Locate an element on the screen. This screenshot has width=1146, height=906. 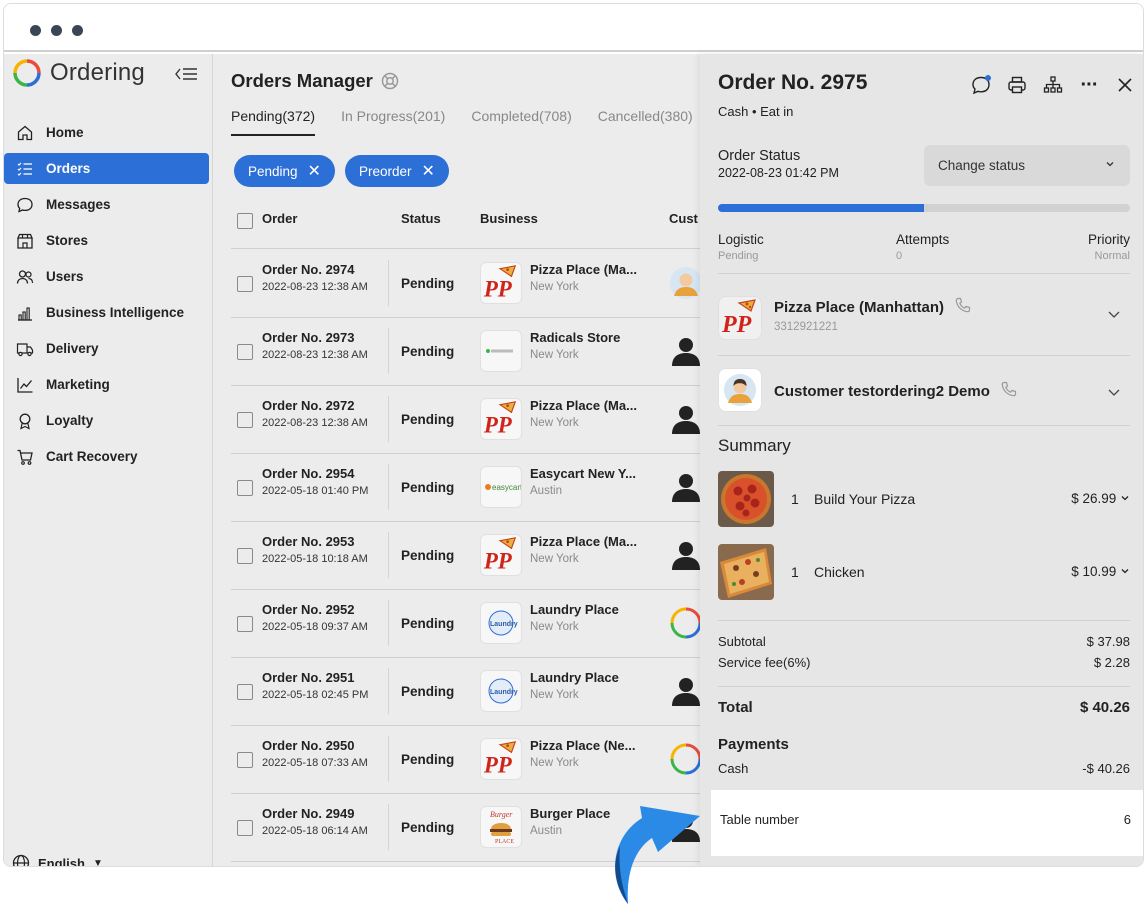
filter-chip-preorder: Preorder ✕ is located at coordinates (397, 171).